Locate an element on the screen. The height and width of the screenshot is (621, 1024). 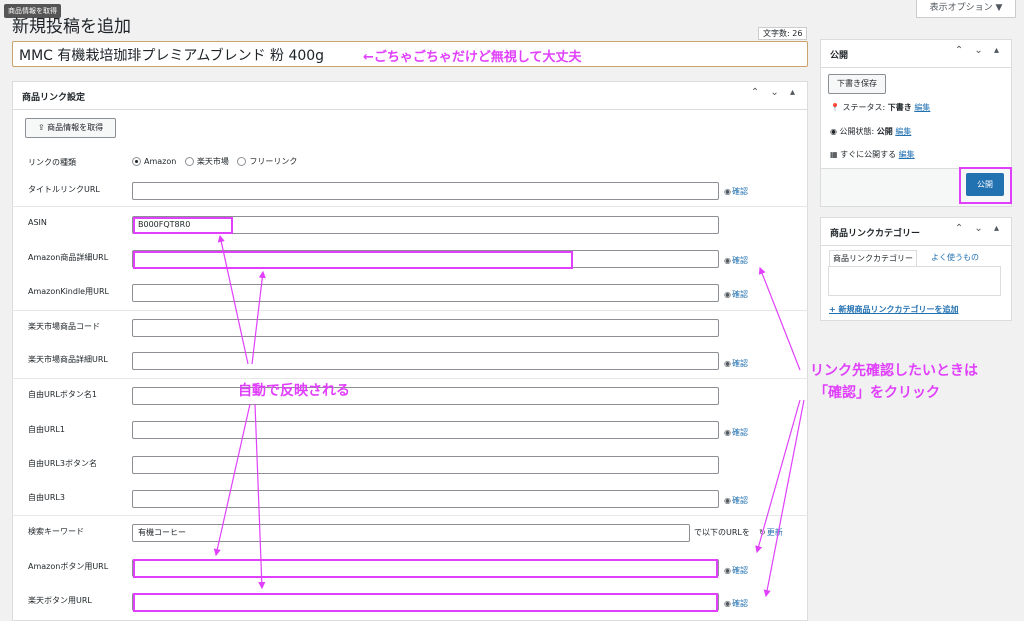
refresh-link: ↻更新 is located at coordinates (771, 532).